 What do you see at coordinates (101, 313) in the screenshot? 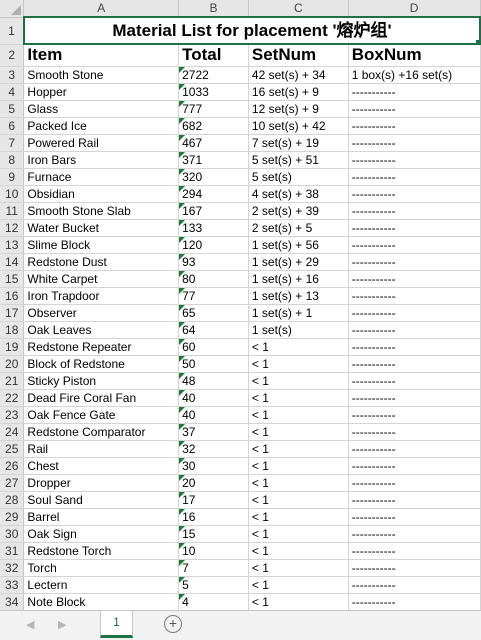
I see `cell-item: Observer` at bounding box center [101, 313].